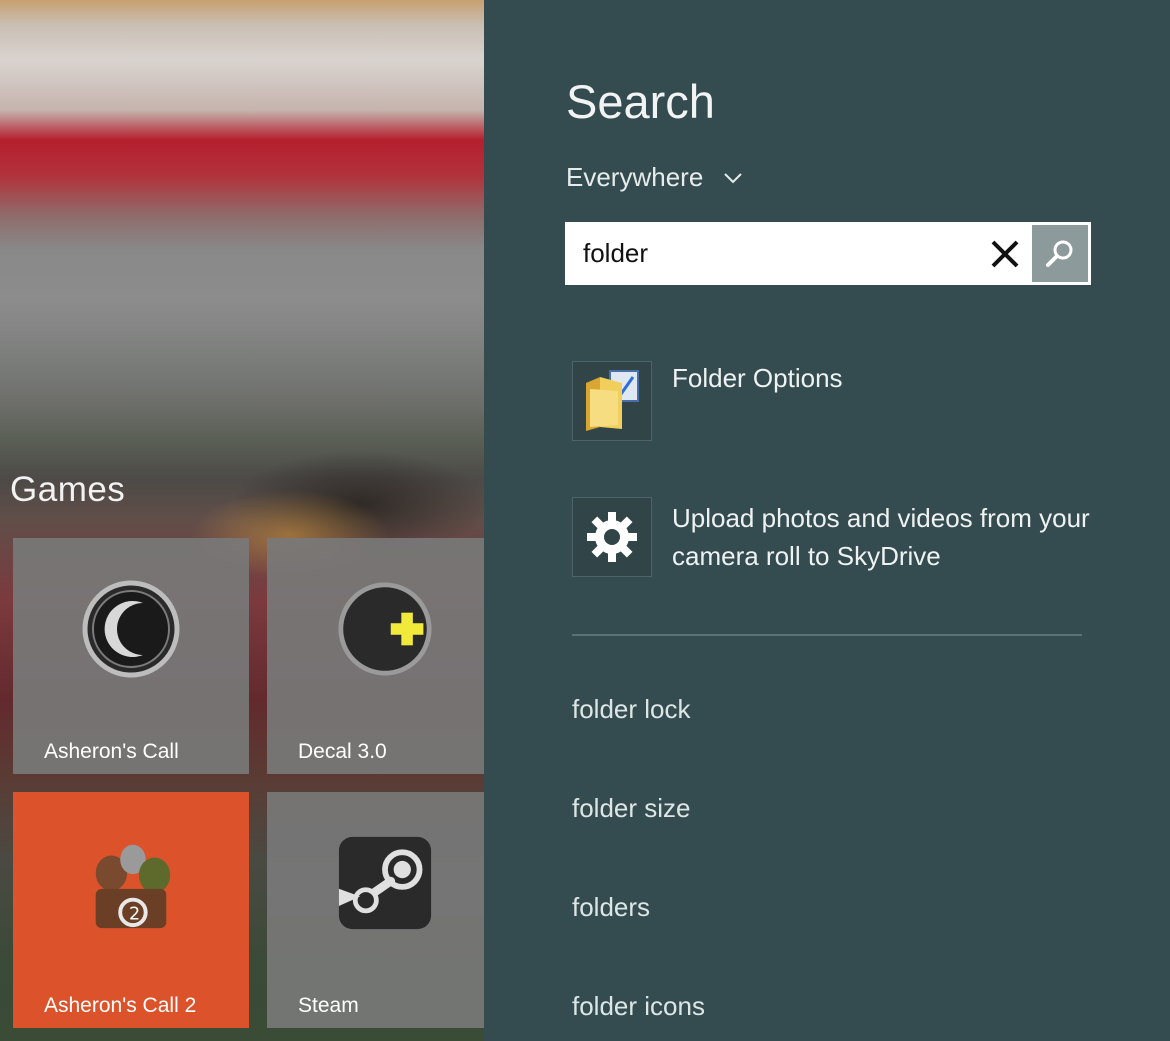 The height and width of the screenshot is (1041, 1170). What do you see at coordinates (612, 537) in the screenshot?
I see `gear-icon` at bounding box center [612, 537].